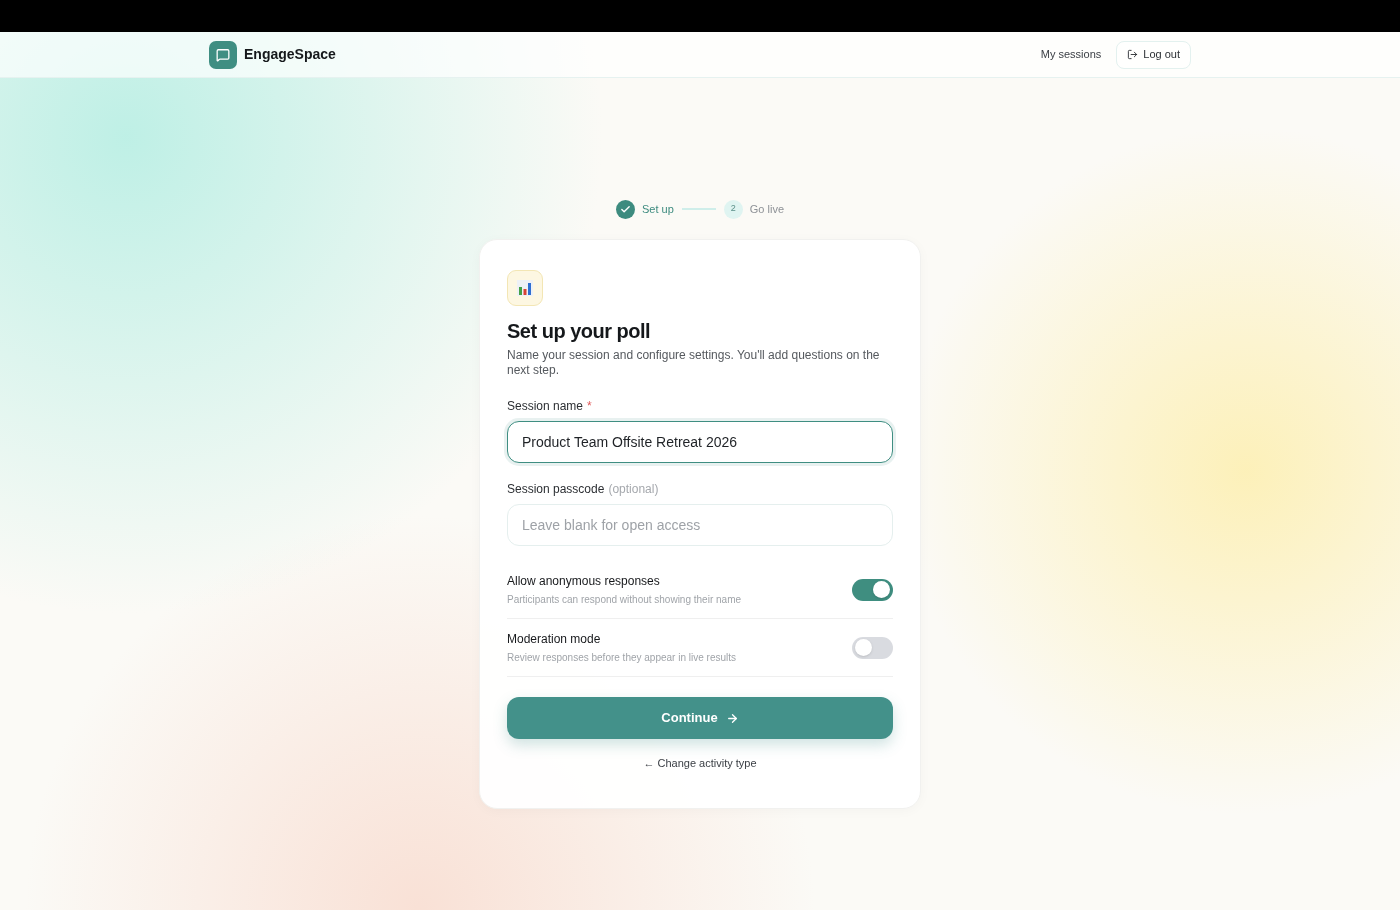  What do you see at coordinates (633, 489) in the screenshot?
I see `optional-hint: (optional)` at bounding box center [633, 489].